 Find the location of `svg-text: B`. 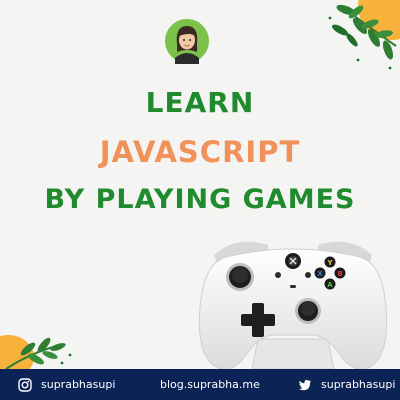

svg-text: B is located at coordinates (339, 274).